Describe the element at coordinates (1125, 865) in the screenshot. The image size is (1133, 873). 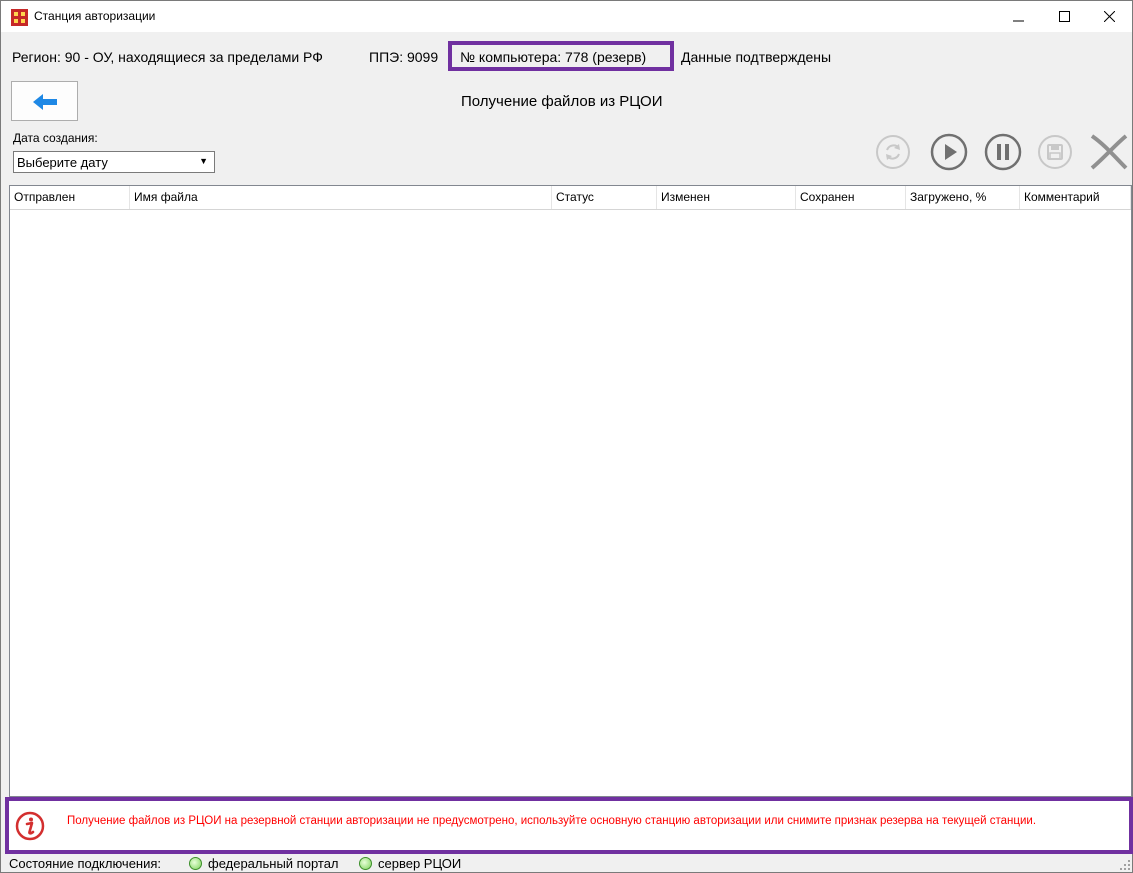
I see `resize-grip-icon` at that location.